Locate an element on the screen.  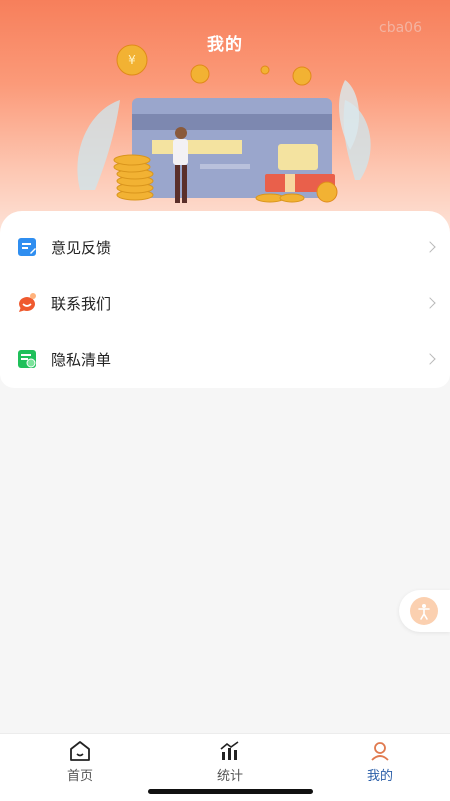
tab-profile-label: 我的 is located at coordinates (379, 776).